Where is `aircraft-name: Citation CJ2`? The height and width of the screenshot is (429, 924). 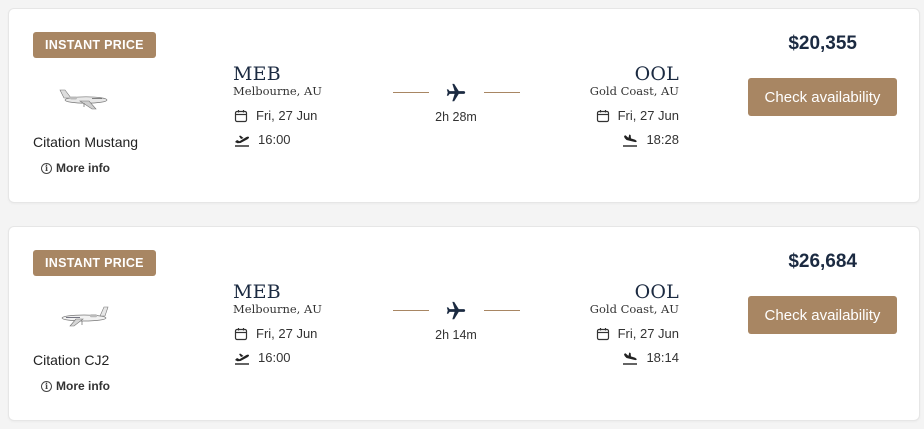 aircraft-name: Citation CJ2 is located at coordinates (71, 360).